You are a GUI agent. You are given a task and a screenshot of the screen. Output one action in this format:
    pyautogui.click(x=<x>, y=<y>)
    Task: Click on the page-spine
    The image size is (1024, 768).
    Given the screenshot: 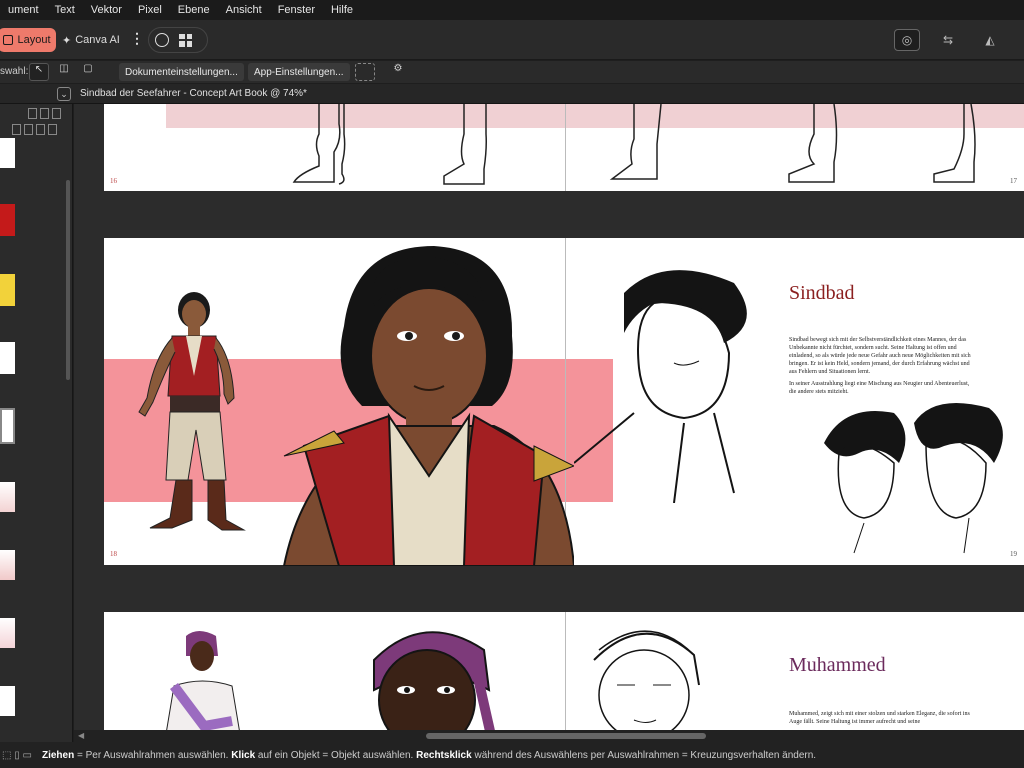 What is the action you would take?
    pyautogui.click(x=565, y=671)
    